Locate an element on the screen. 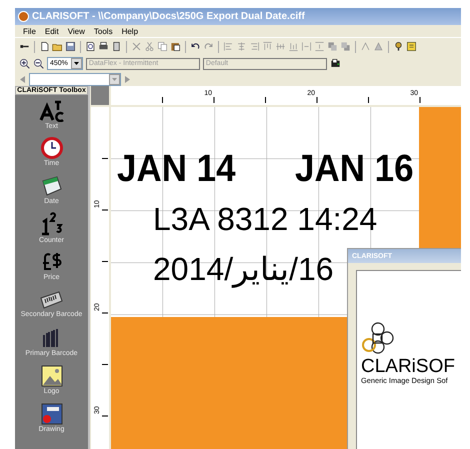  label-text: JAN 14 is located at coordinates (176, 169).